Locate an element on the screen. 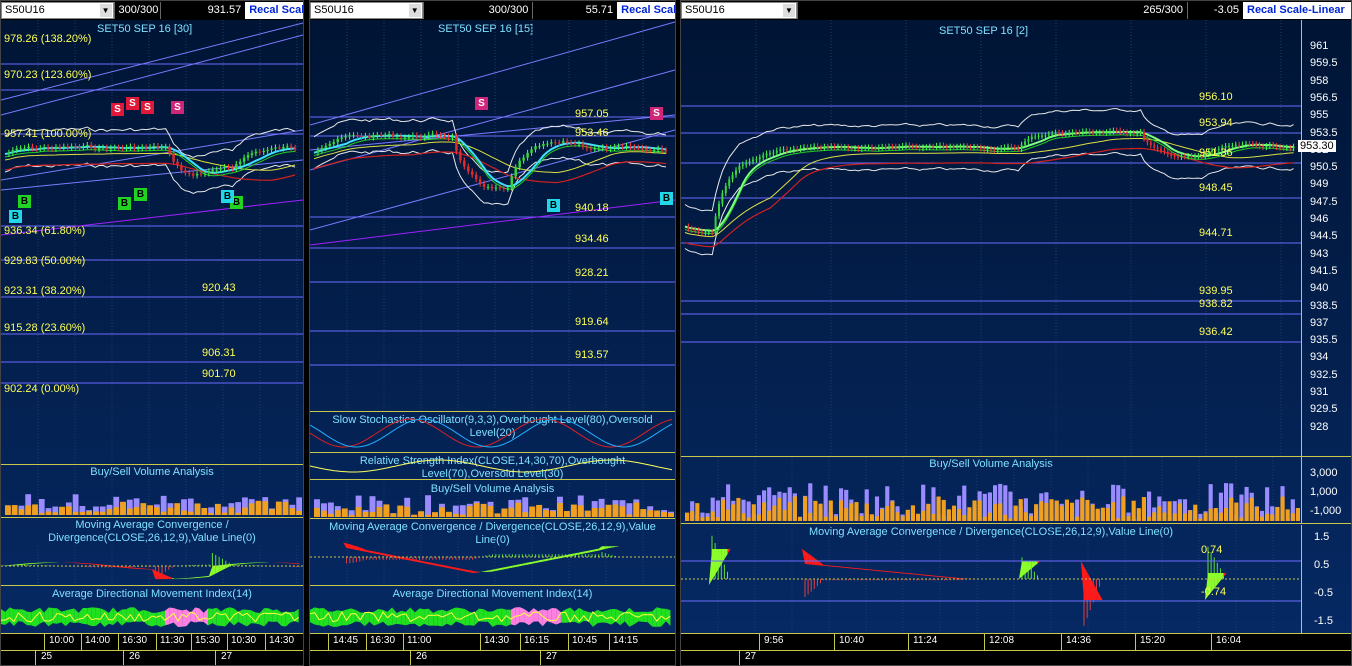  volume-axis: 3,000 1,000 -1,000 is located at coordinates (1326, 490).